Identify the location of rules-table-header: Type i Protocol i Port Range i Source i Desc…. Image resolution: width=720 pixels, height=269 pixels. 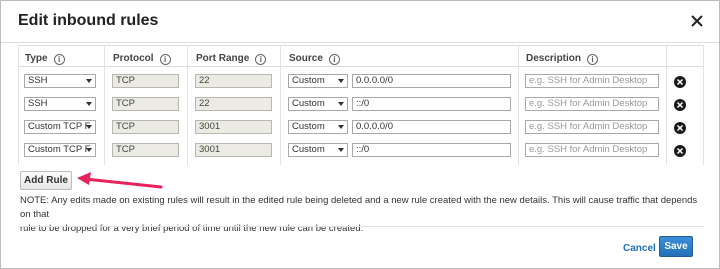
(361, 56).